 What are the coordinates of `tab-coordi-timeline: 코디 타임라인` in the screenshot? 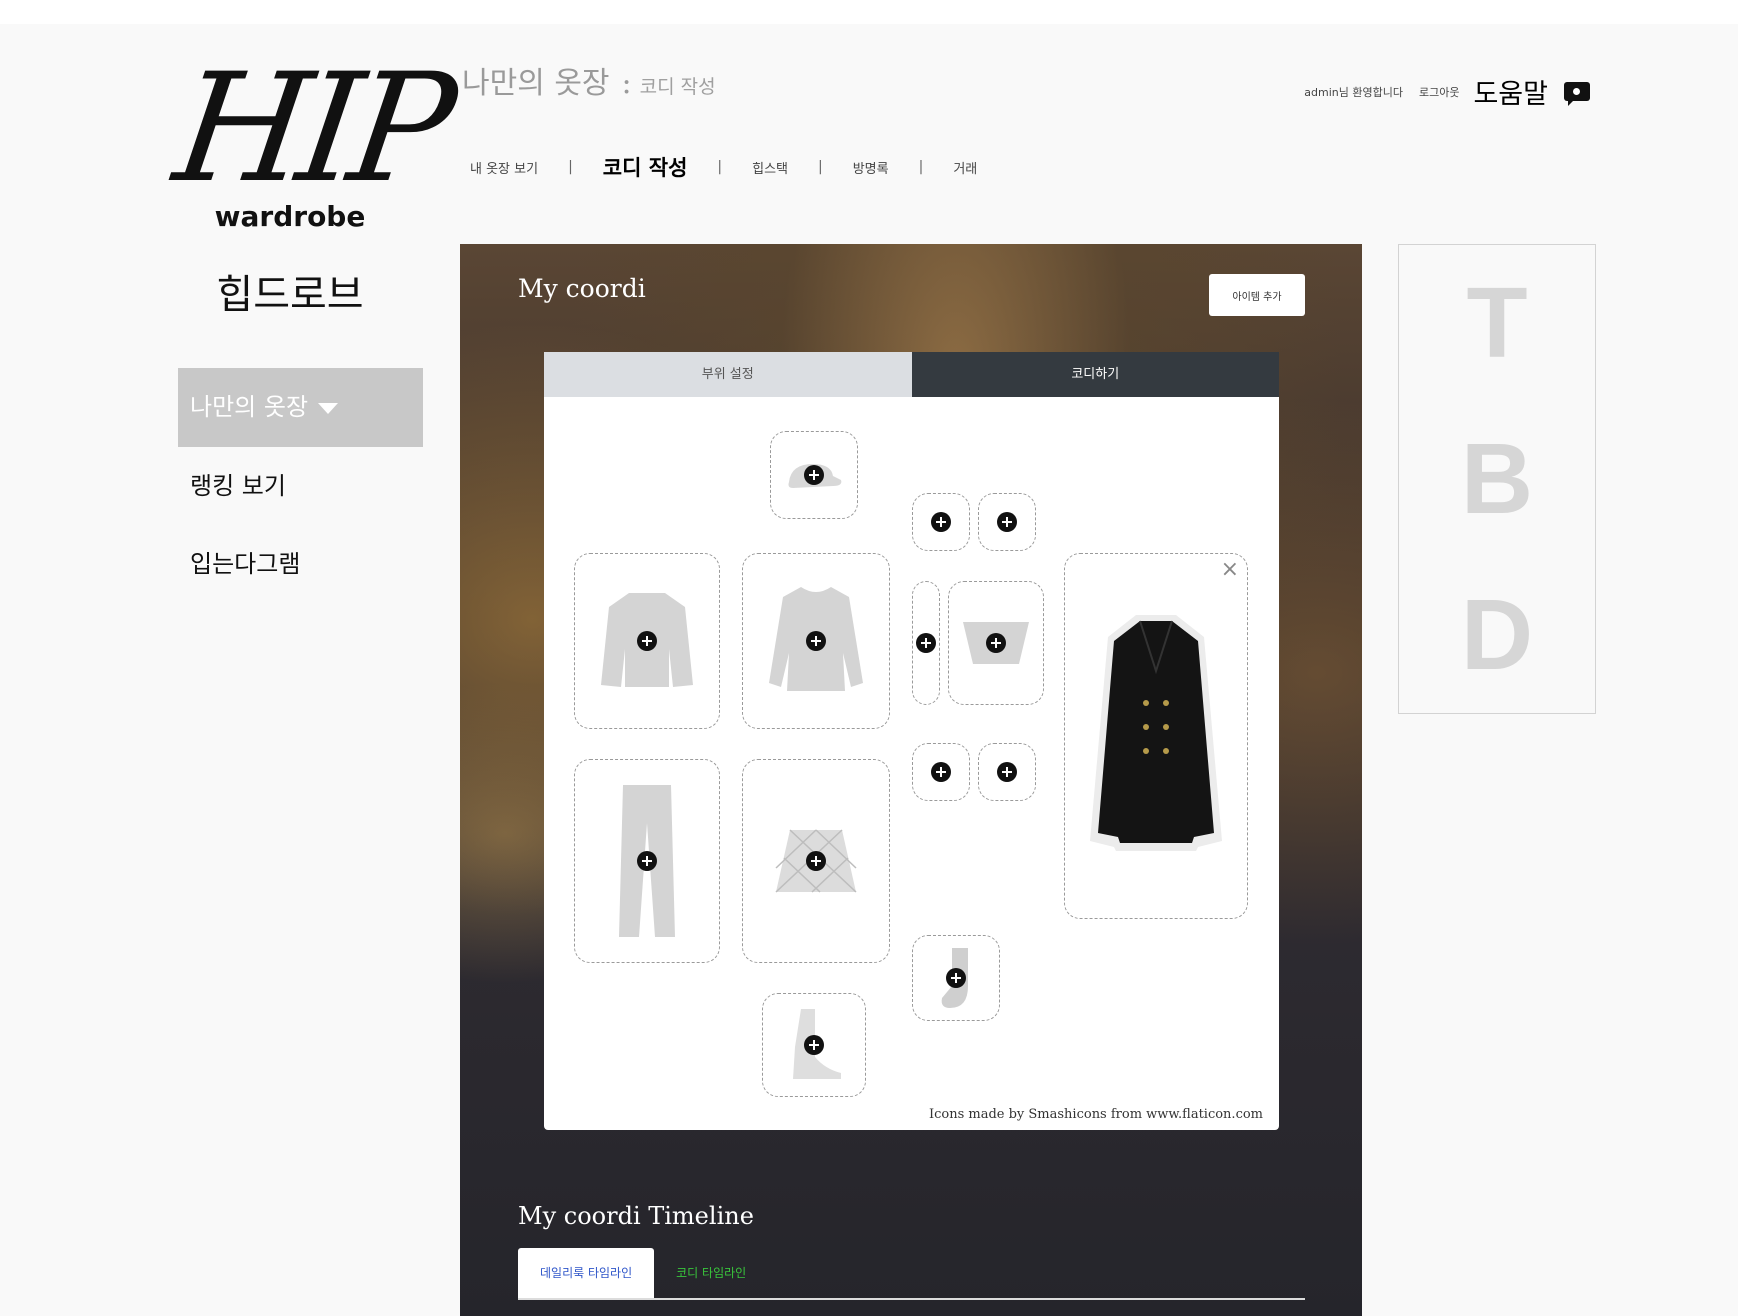 It's located at (711, 1273).